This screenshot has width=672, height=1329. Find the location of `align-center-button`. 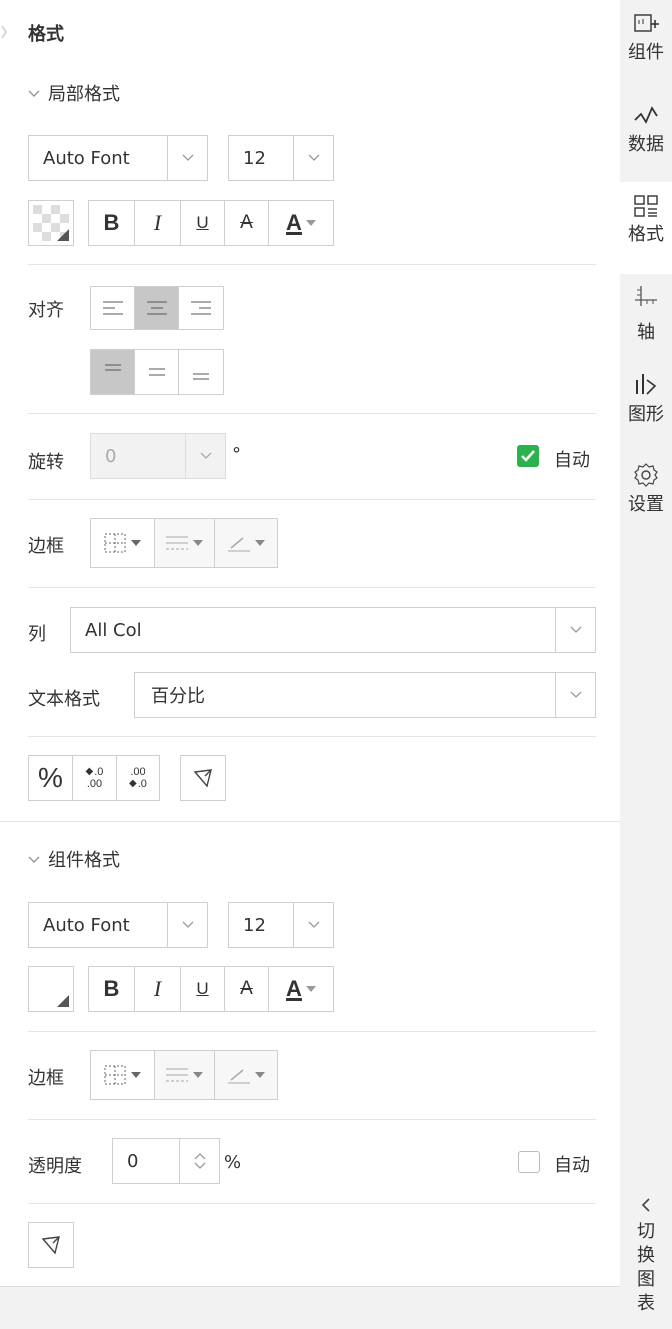

align-center-button is located at coordinates (157, 308).